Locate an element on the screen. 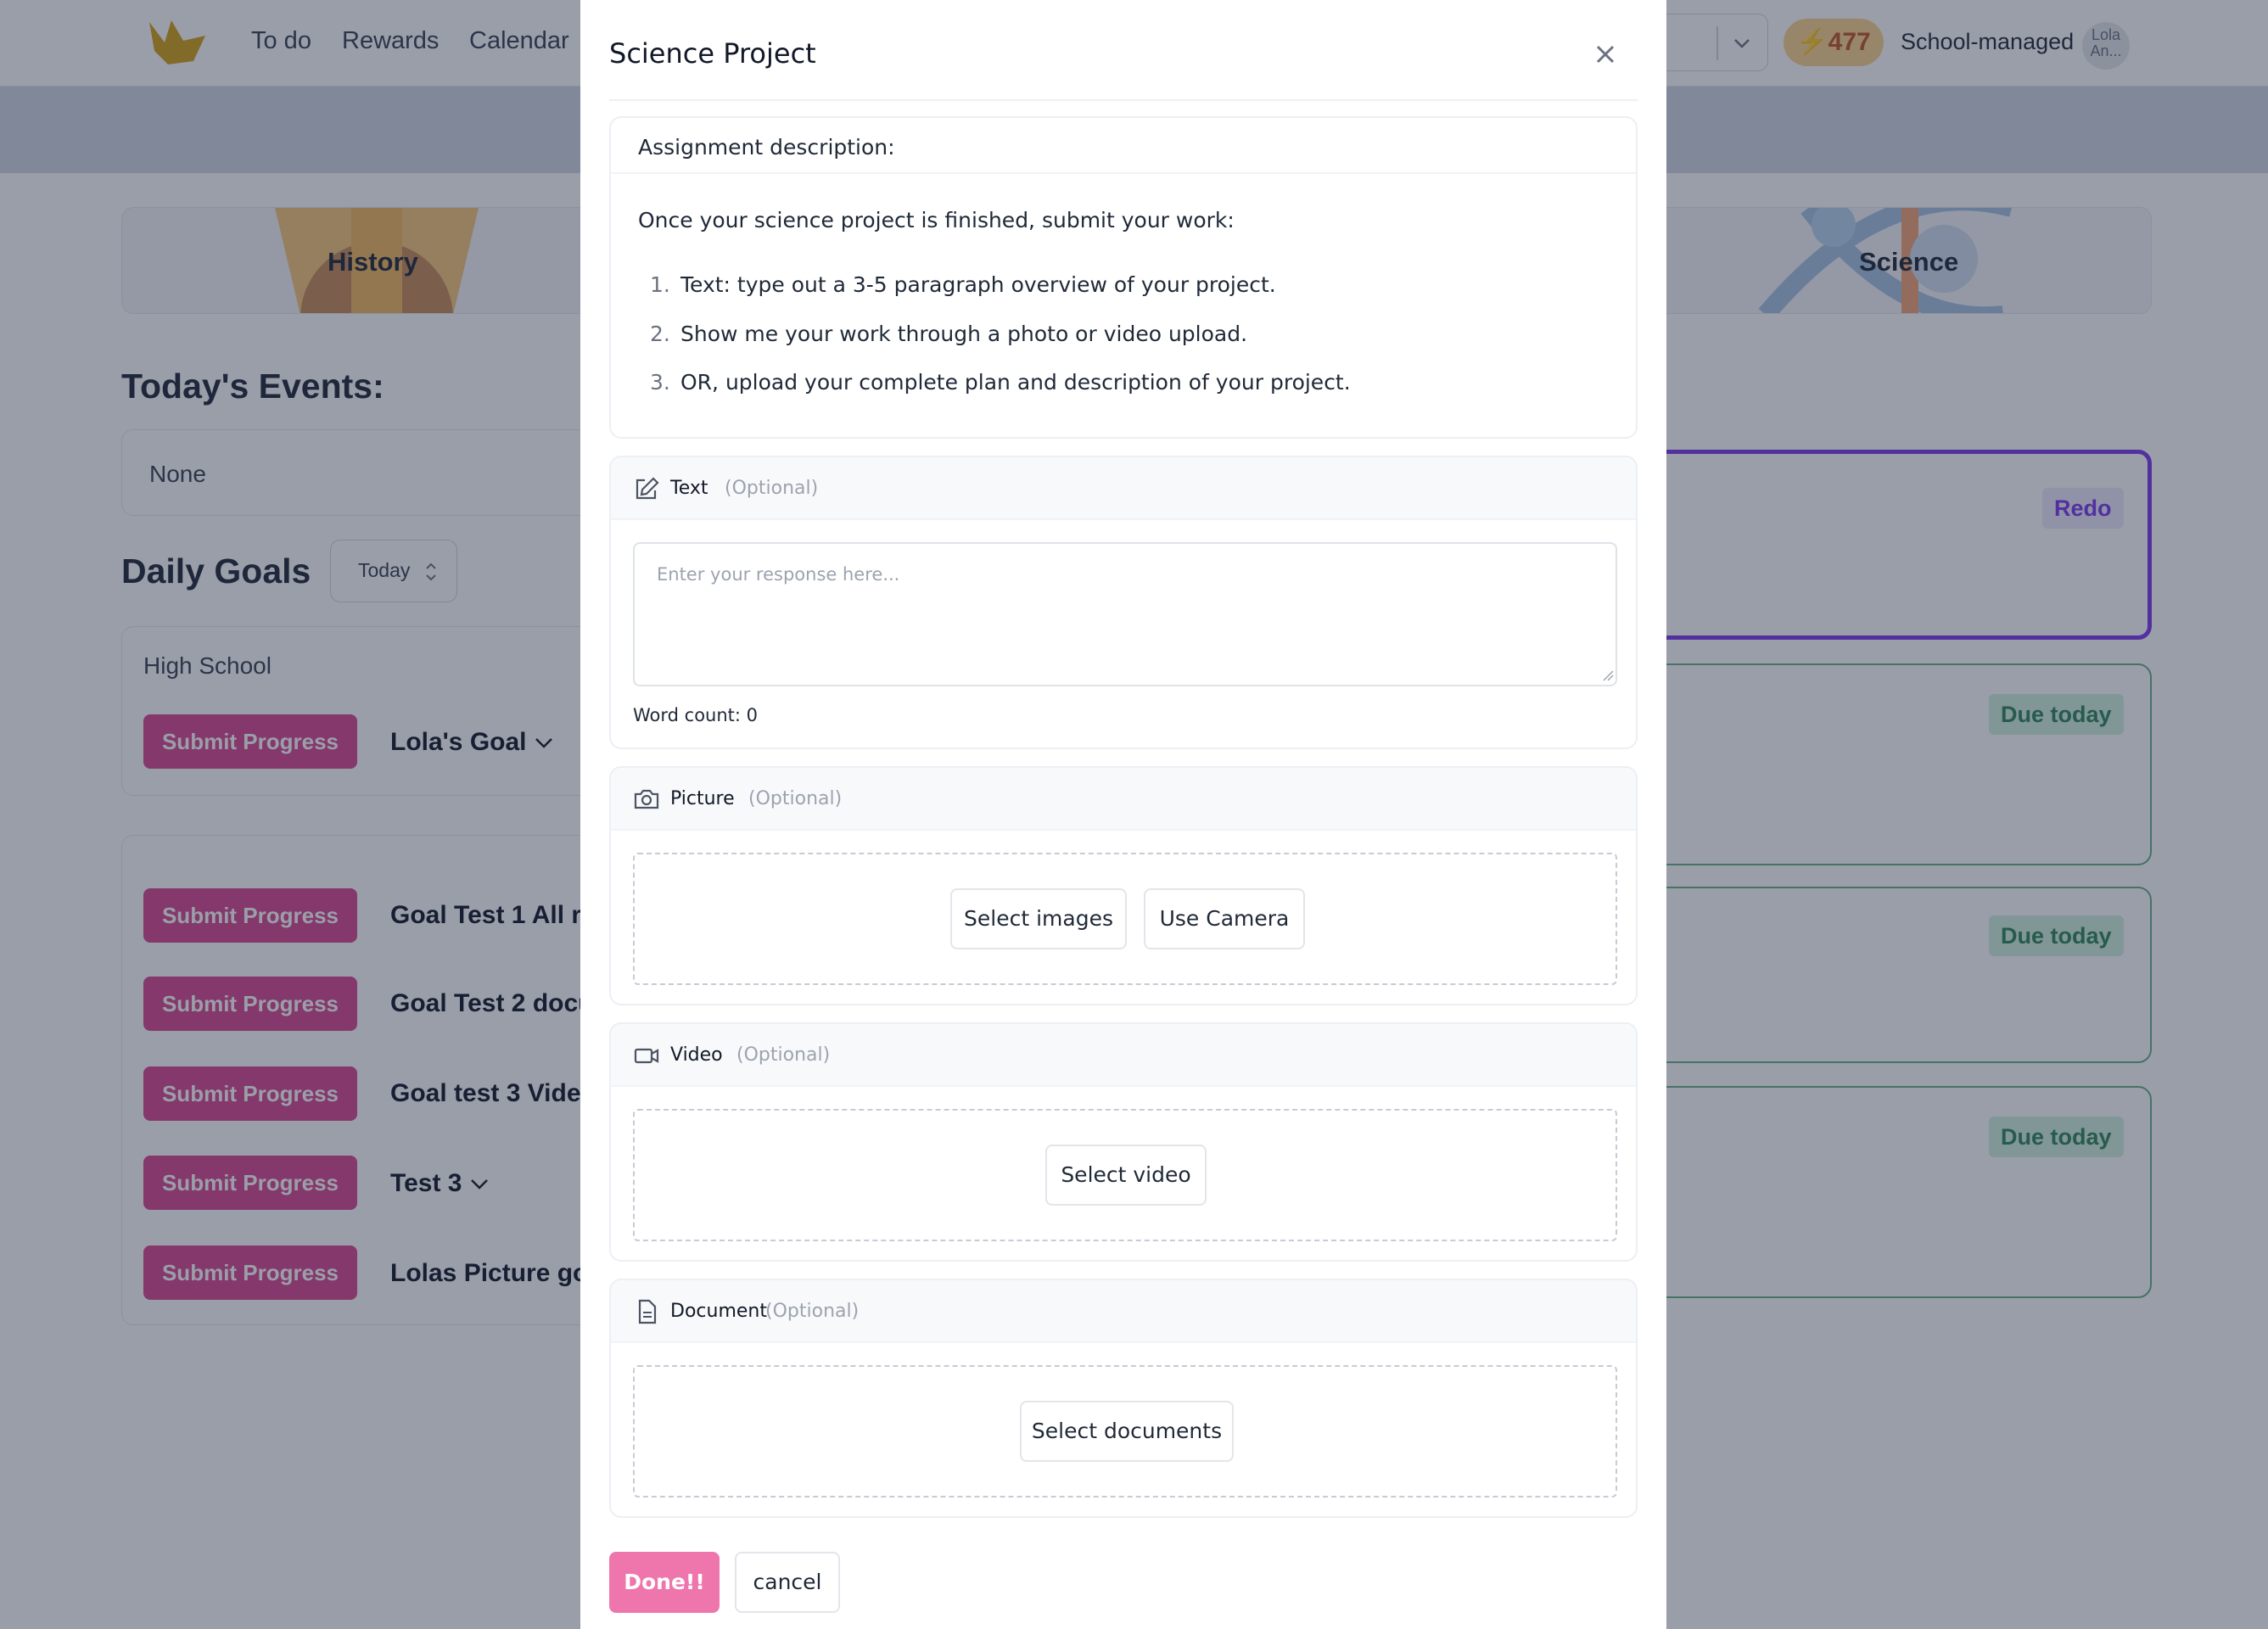 The image size is (2268, 1629). text-section-header: Text (Optional) is located at coordinates (1123, 489).